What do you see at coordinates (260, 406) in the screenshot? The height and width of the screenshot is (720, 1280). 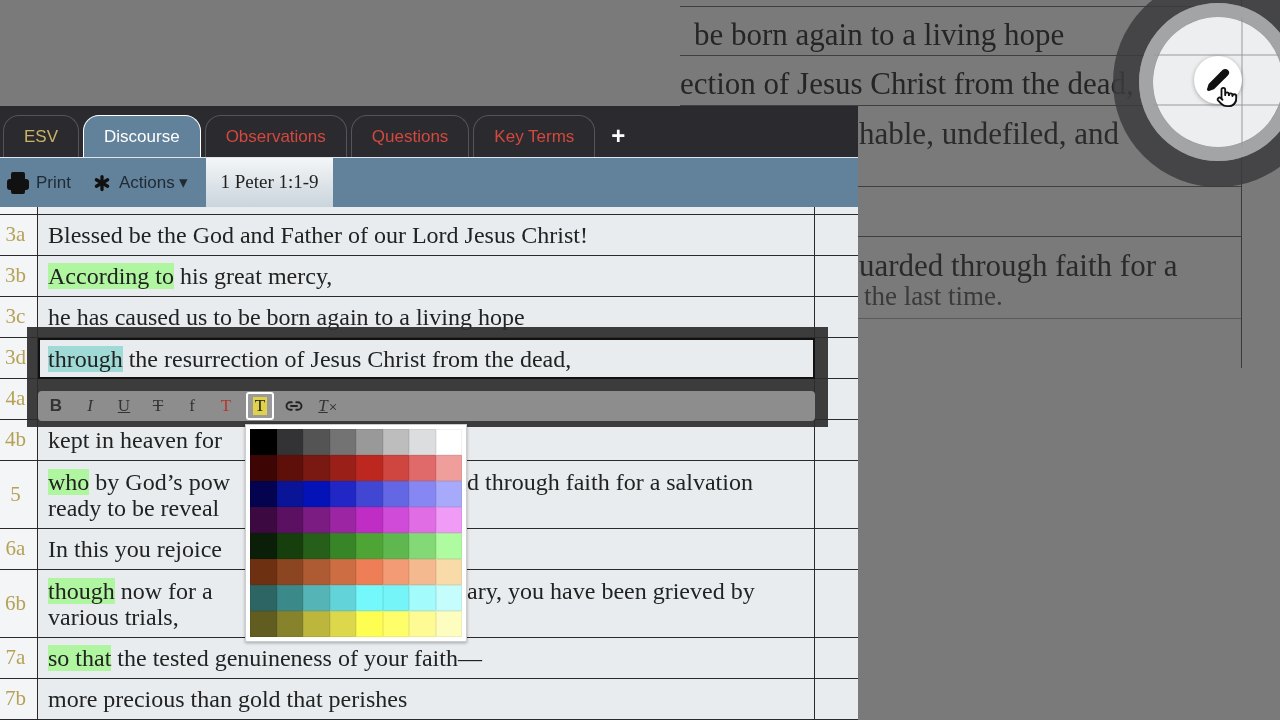 I see `highlight-tool-button: T` at bounding box center [260, 406].